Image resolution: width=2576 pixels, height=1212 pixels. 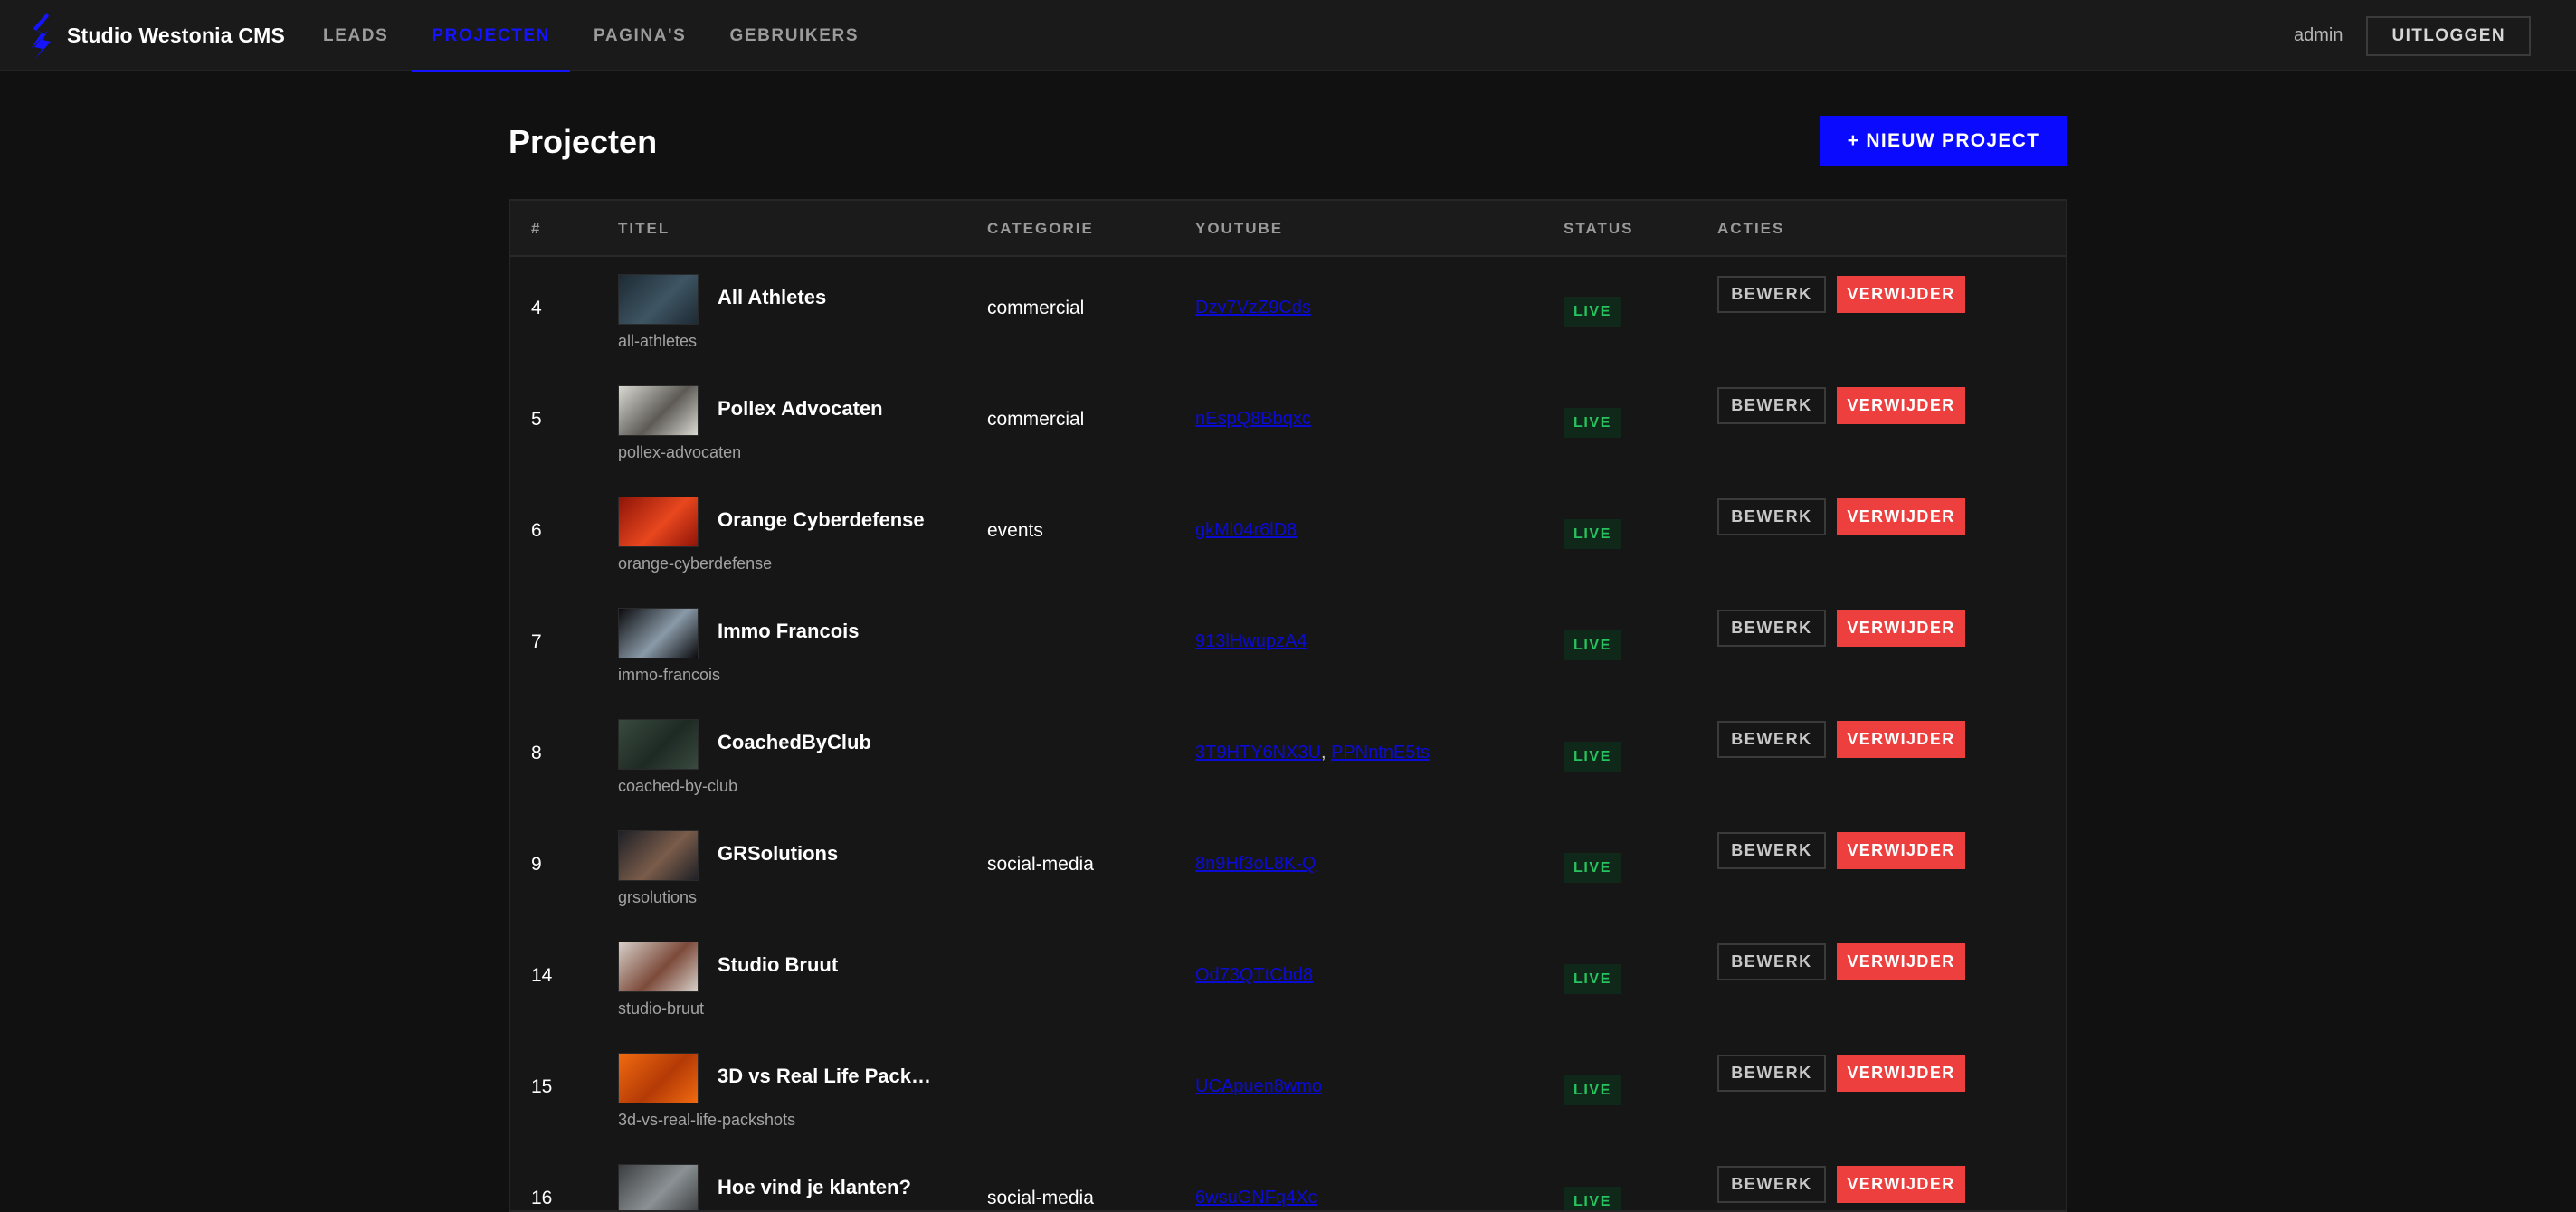 I want to click on youtube-link: 3T9HTY6NX3U, so click(x=1258, y=752).